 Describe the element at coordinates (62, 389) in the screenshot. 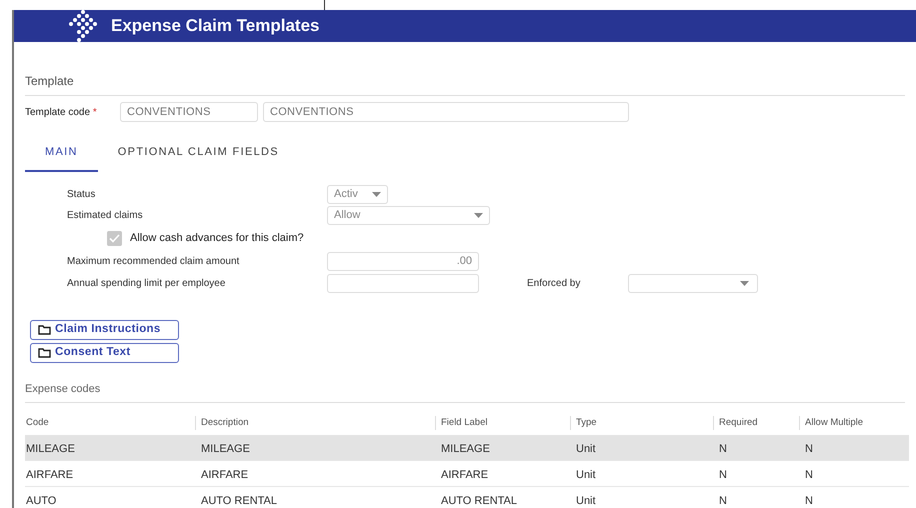

I see `section-title: Expense codes` at that location.